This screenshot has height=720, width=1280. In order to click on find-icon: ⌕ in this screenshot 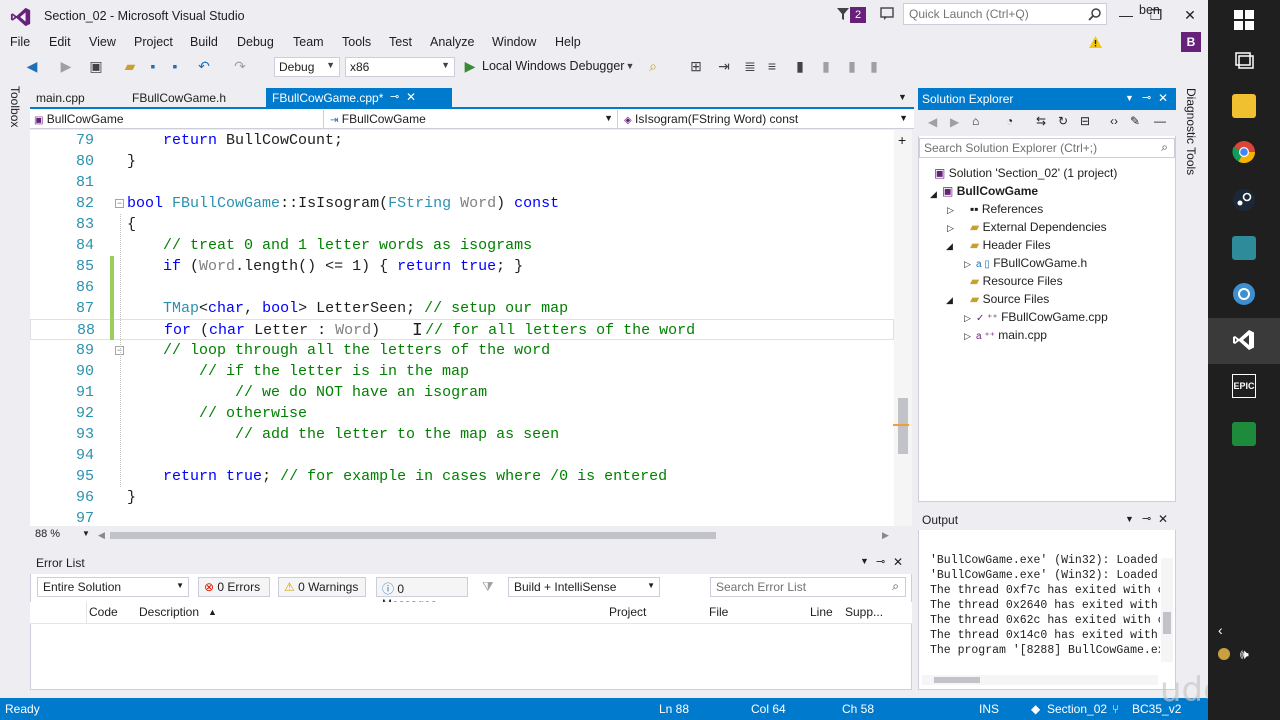, I will do `click(653, 66)`.